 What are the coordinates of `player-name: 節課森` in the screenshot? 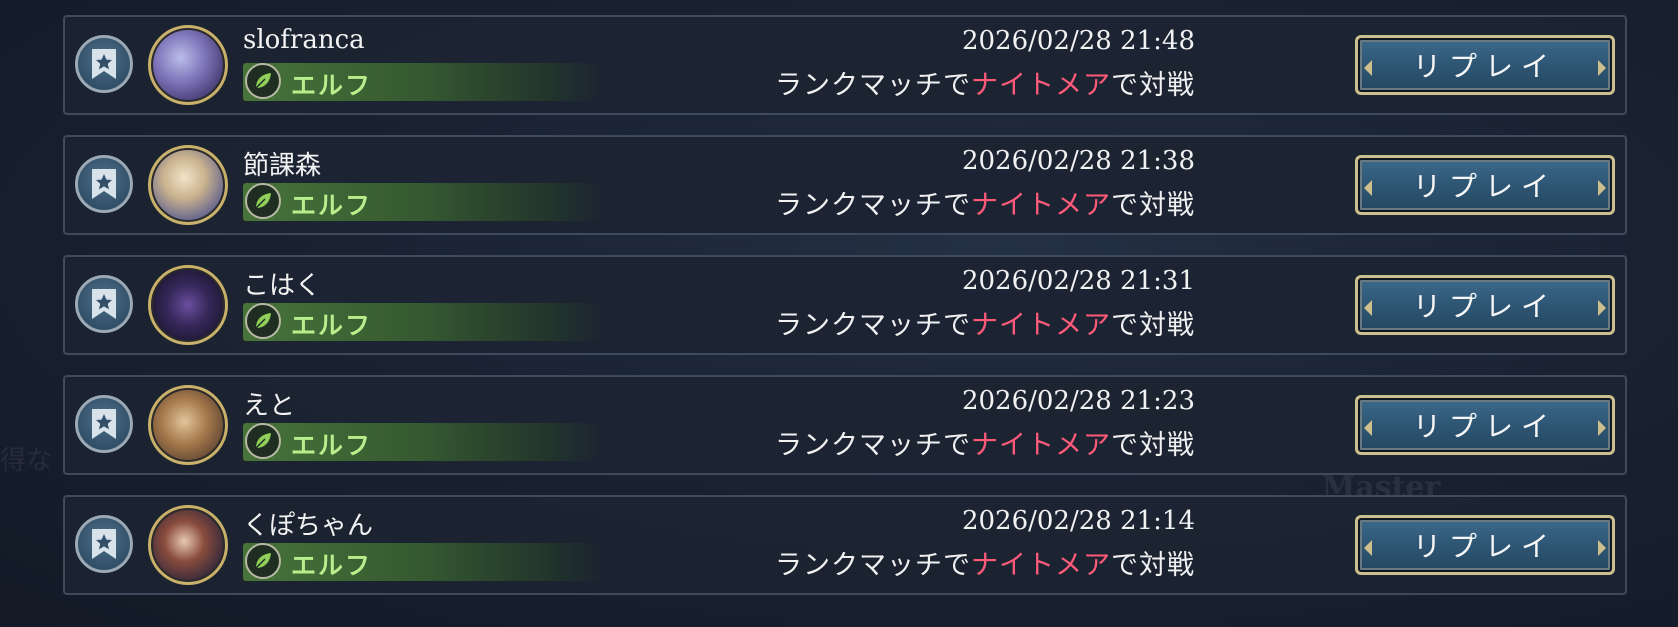 It's located at (282, 166).